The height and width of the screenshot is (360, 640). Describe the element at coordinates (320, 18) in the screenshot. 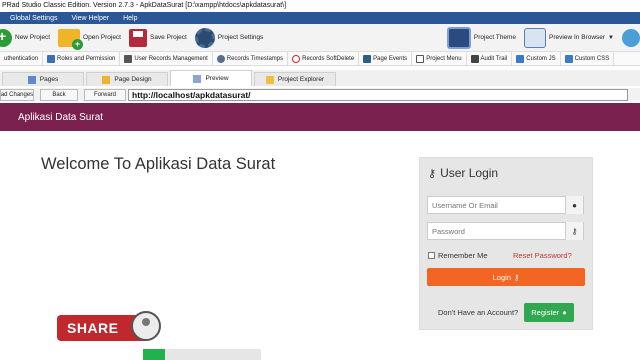

I see `menu-bar: Global Settings View Helper Help` at that location.